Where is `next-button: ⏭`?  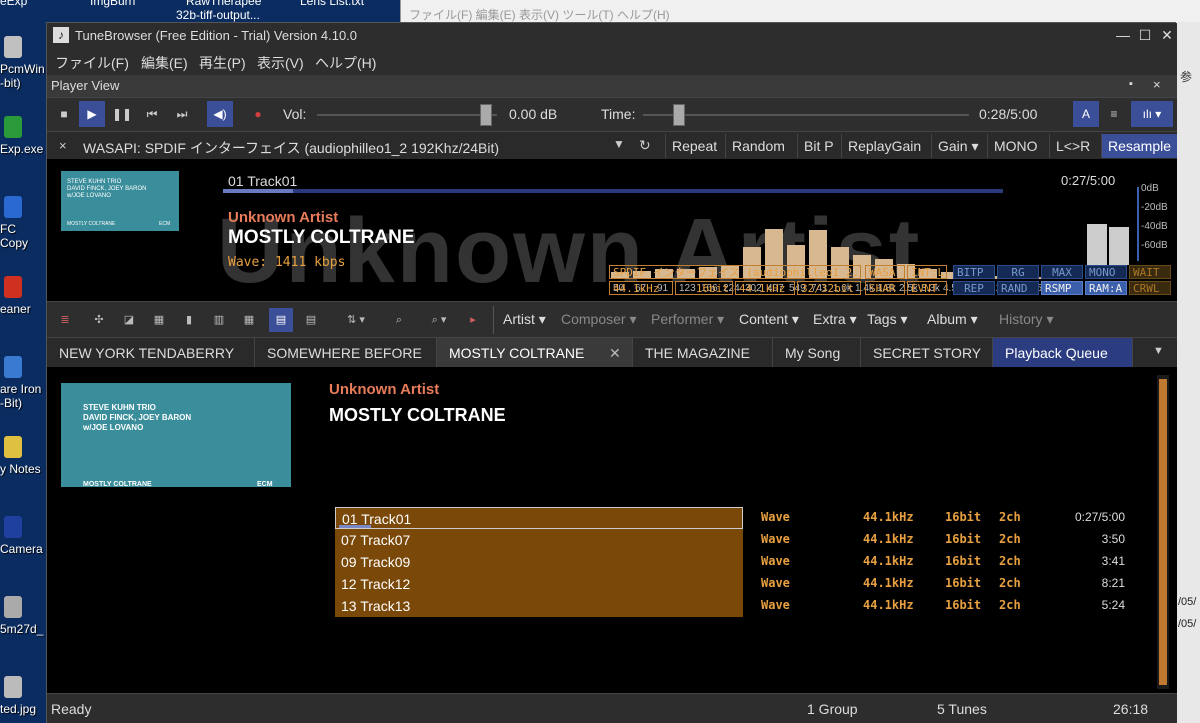 next-button: ⏭ is located at coordinates (182, 114).